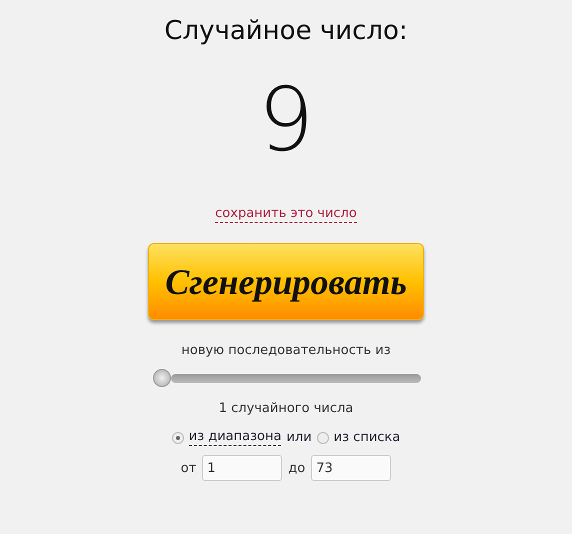  I want to click on from-input: 1, so click(242, 468).